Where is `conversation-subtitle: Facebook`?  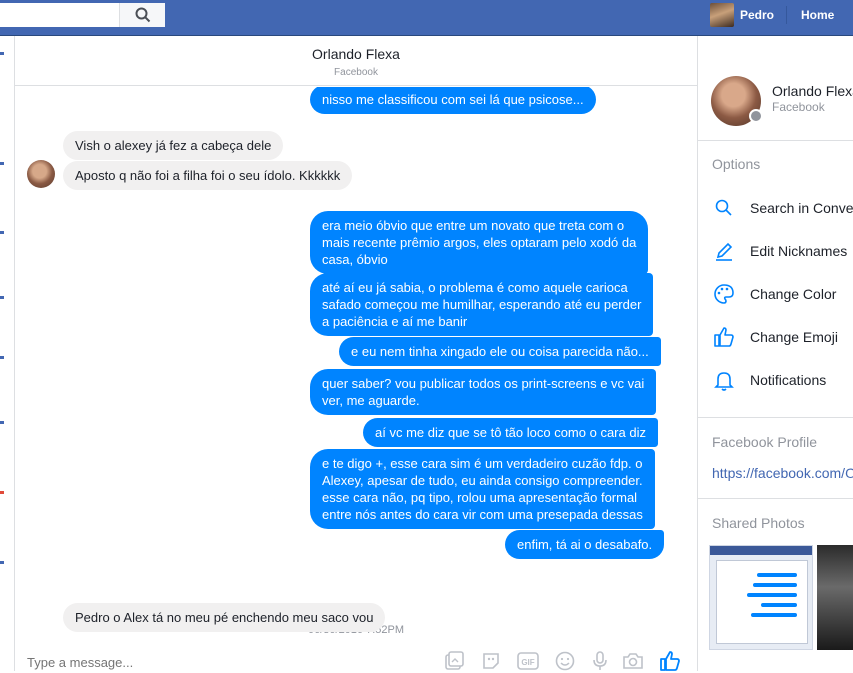 conversation-subtitle: Facebook is located at coordinates (356, 72).